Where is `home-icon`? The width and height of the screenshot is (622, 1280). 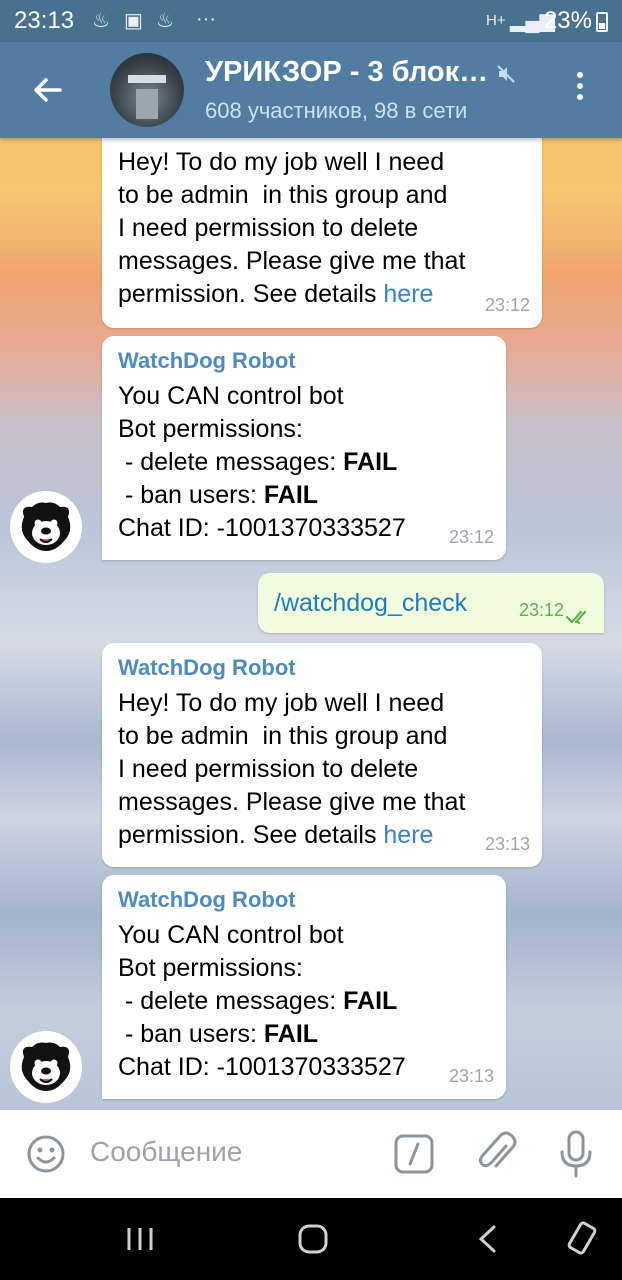
home-icon is located at coordinates (313, 1239).